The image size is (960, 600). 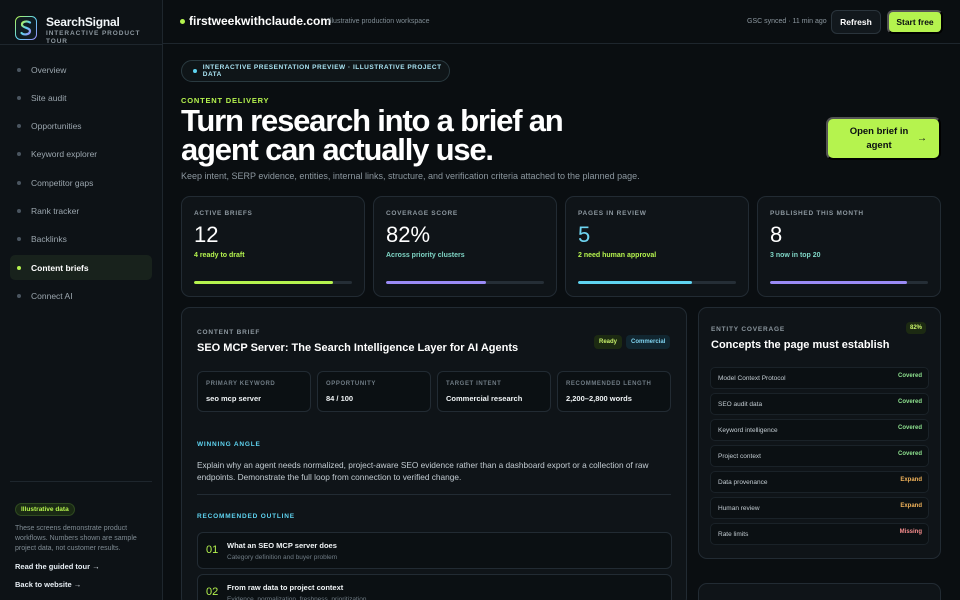 I want to click on workspace-label: Illustrative production workspace, so click(x=379, y=21).